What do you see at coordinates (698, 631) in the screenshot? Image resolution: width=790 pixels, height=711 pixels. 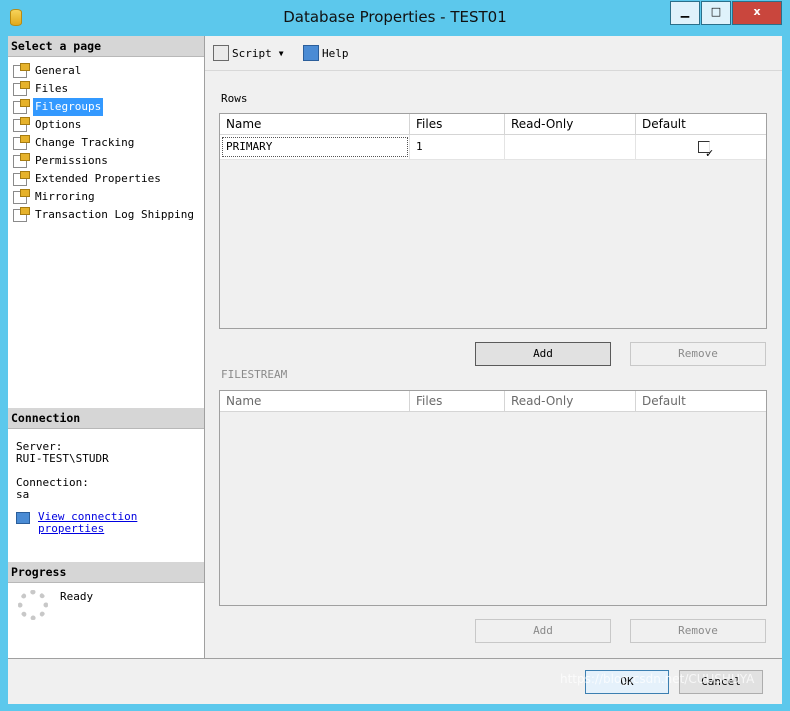 I see `filestream-remove-button: Remove` at bounding box center [698, 631].